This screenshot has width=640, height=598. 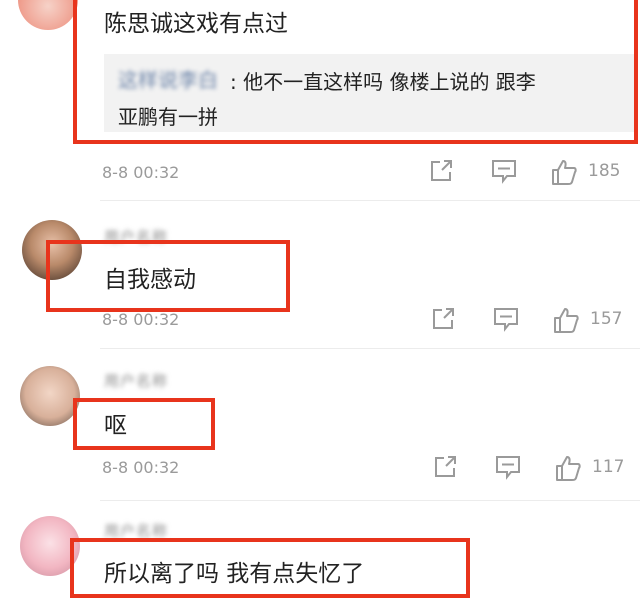 What do you see at coordinates (536, 469) in the screenshot?
I see `comment-actions: 117` at bounding box center [536, 469].